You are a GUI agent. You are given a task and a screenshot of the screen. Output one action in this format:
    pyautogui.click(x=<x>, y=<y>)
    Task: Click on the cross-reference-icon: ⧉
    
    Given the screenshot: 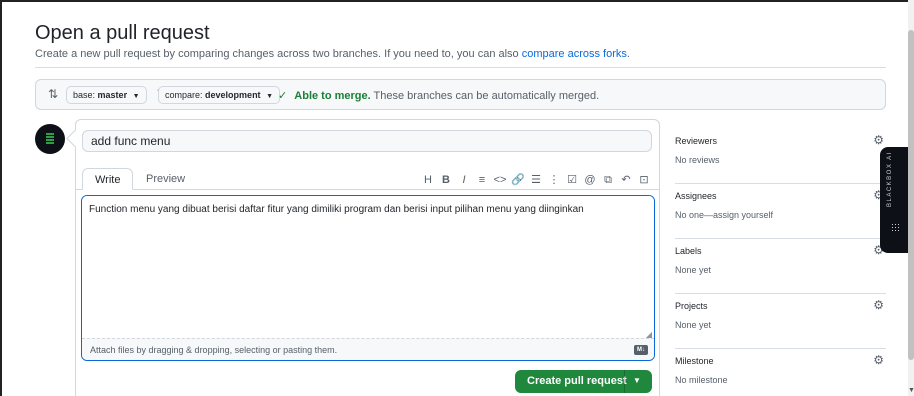 What is the action you would take?
    pyautogui.click(x=608, y=180)
    